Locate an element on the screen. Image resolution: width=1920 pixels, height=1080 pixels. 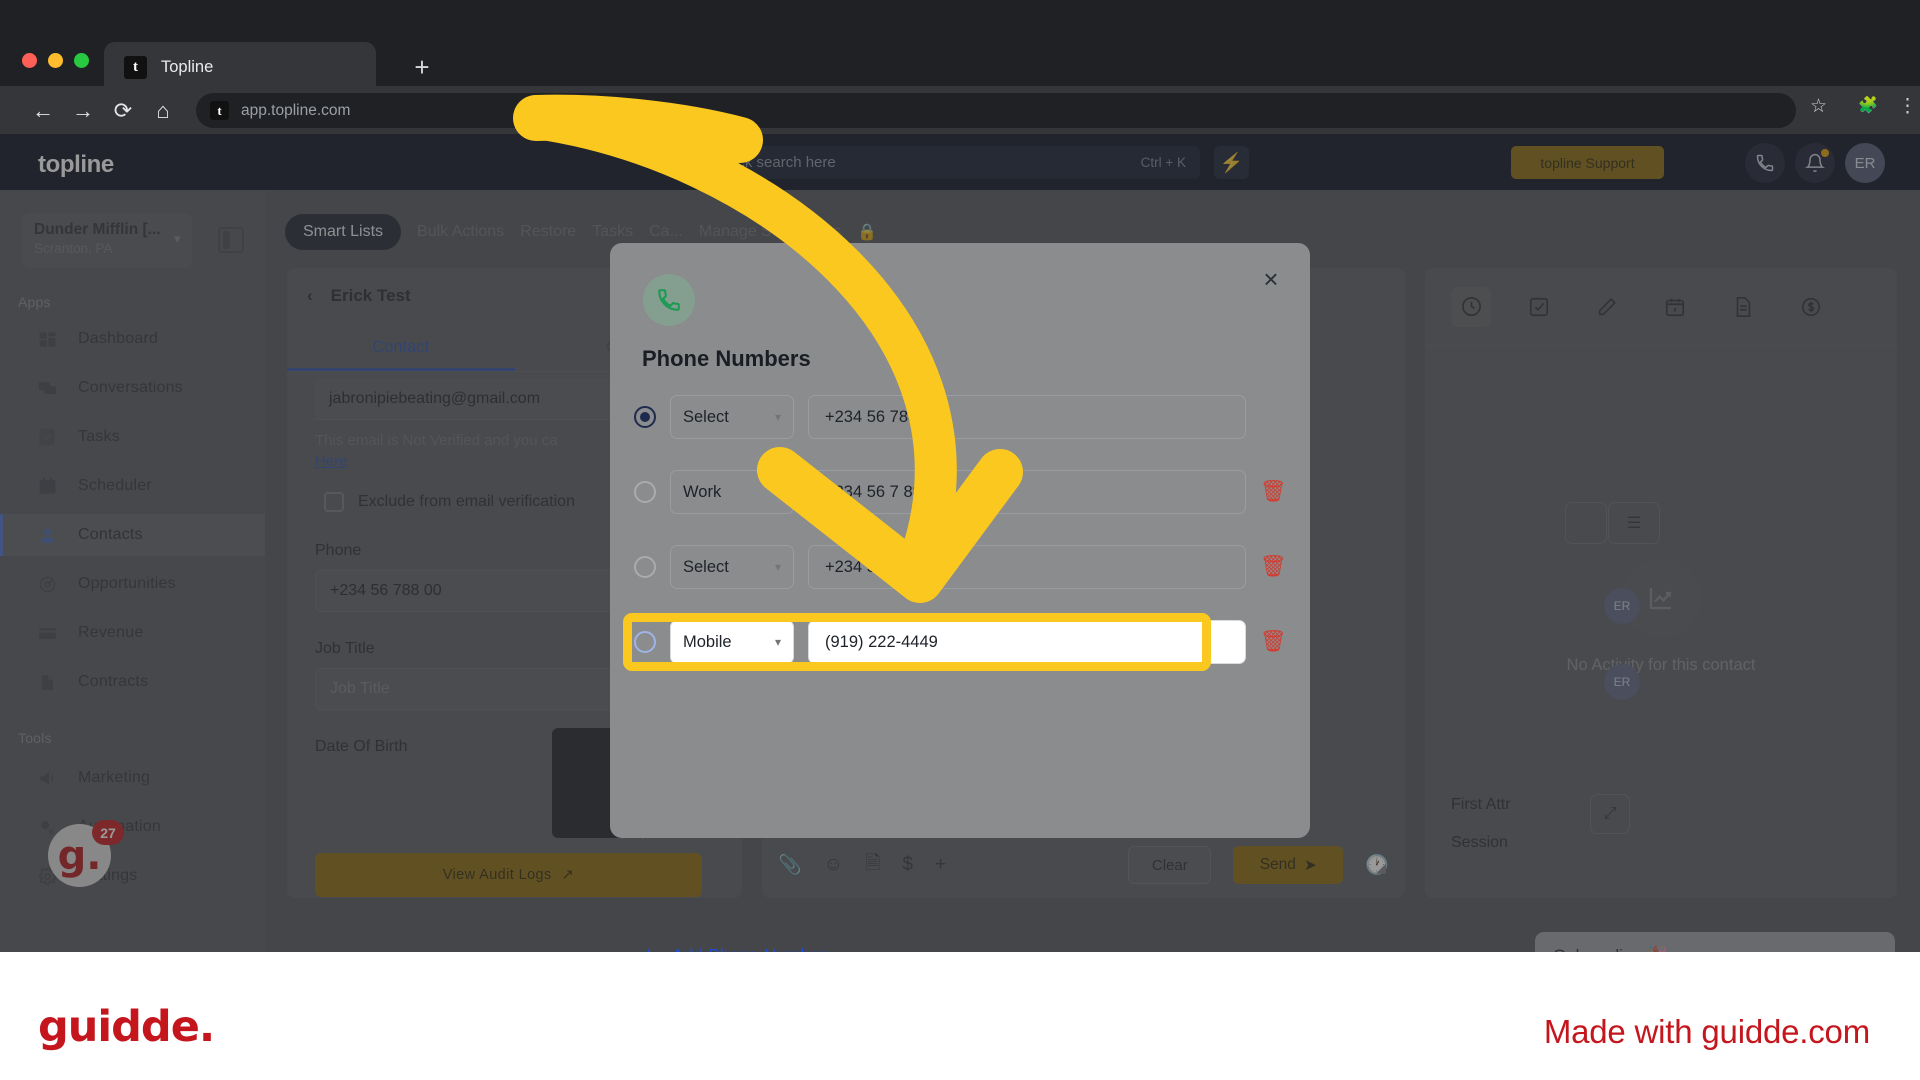
window-controls is located at coordinates (55, 60).